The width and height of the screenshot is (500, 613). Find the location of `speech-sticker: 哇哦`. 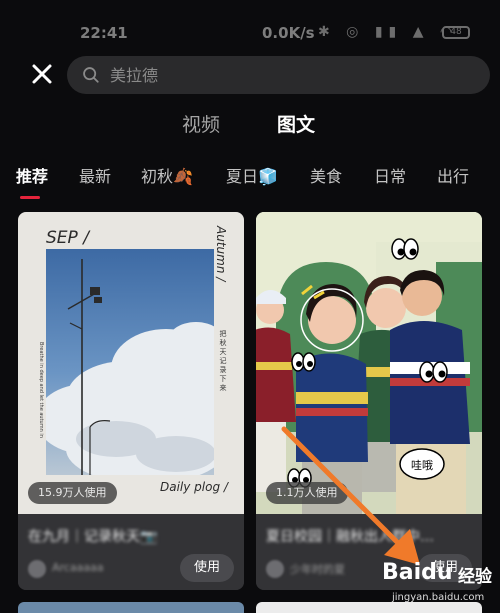

speech-sticker: 哇哦 is located at coordinates (422, 464).